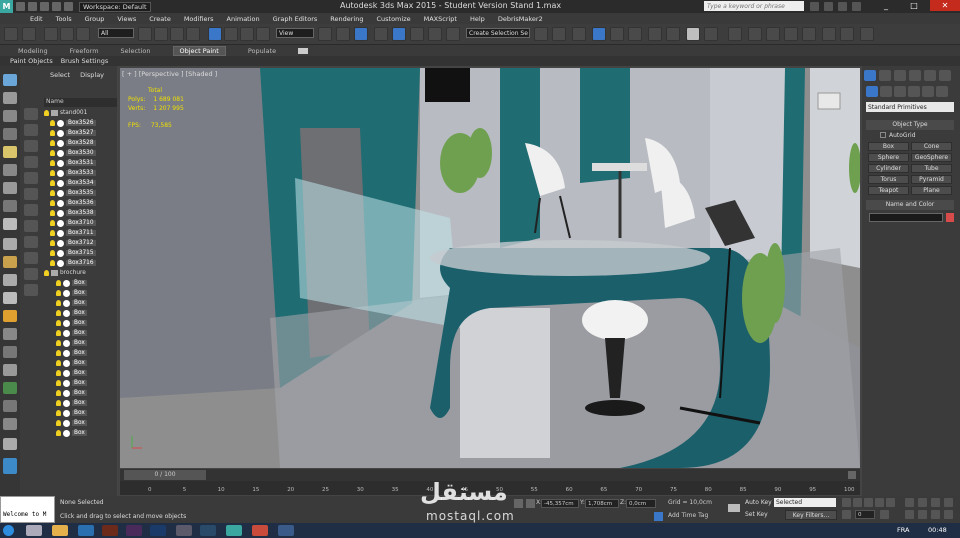  I want to click on tab-selection: Selection, so click(136, 51).